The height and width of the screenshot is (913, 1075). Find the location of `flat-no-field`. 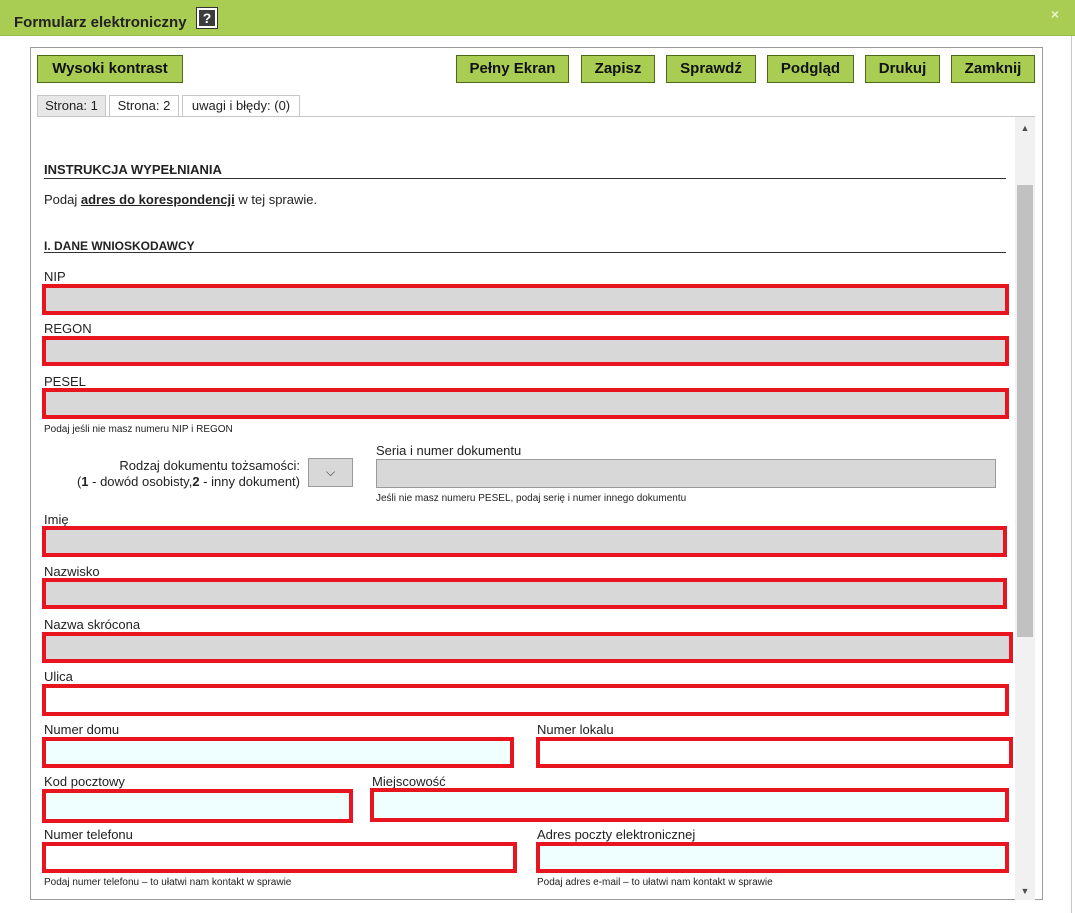

flat-no-field is located at coordinates (774, 752).